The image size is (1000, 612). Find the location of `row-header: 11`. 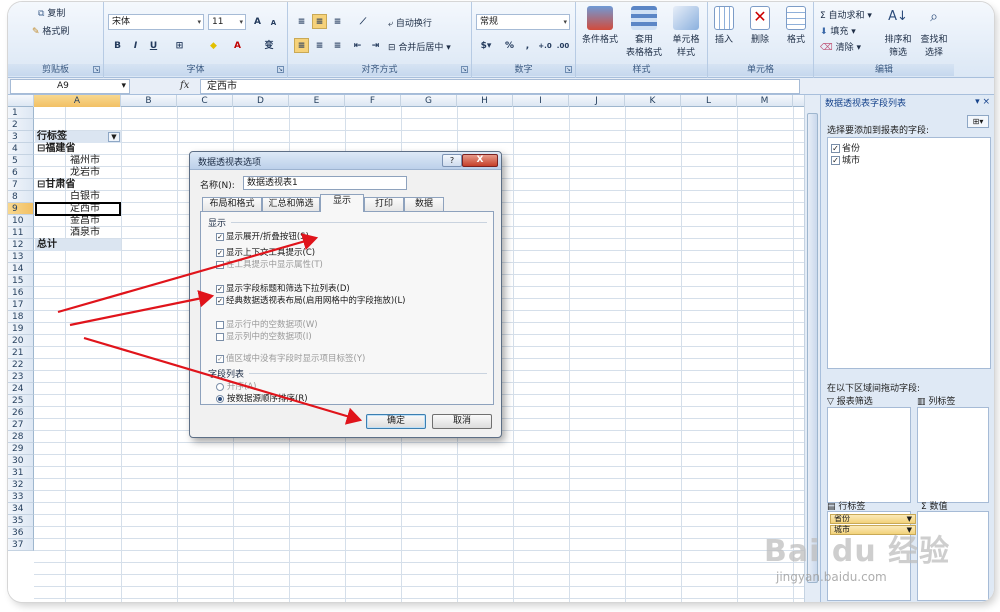

row-header: 11 is located at coordinates (21, 233).